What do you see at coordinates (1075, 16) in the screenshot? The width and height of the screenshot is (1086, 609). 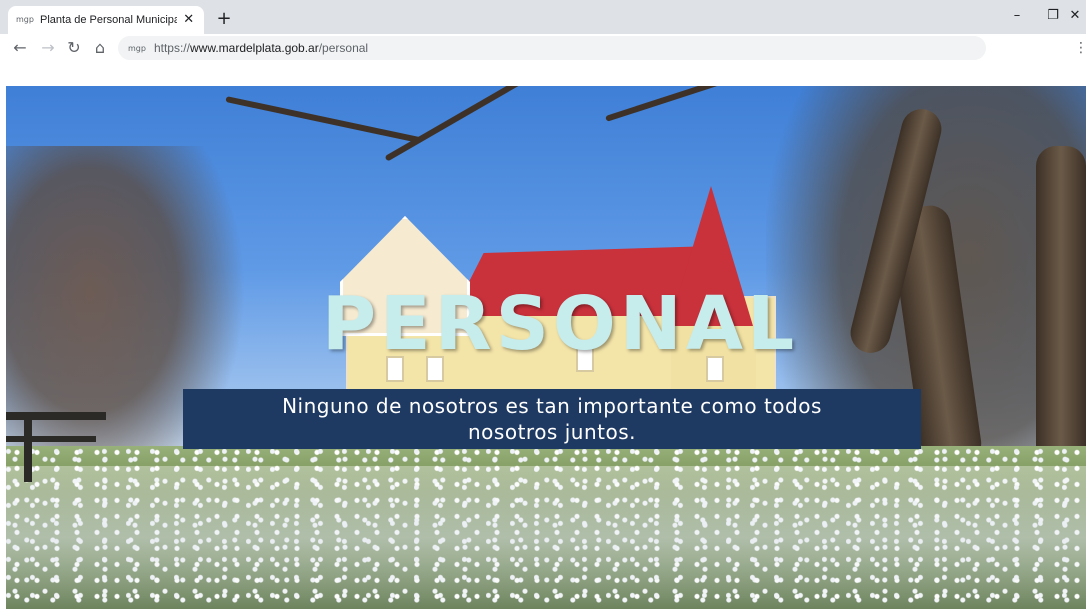 I see `close-window-button: ✕` at bounding box center [1075, 16].